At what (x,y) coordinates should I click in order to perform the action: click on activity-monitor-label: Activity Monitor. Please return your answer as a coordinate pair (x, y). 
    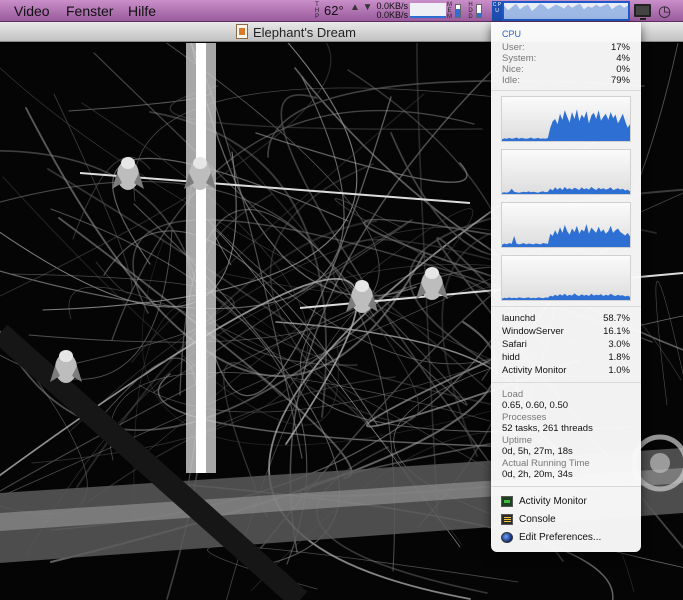
    Looking at the image, I should click on (553, 501).